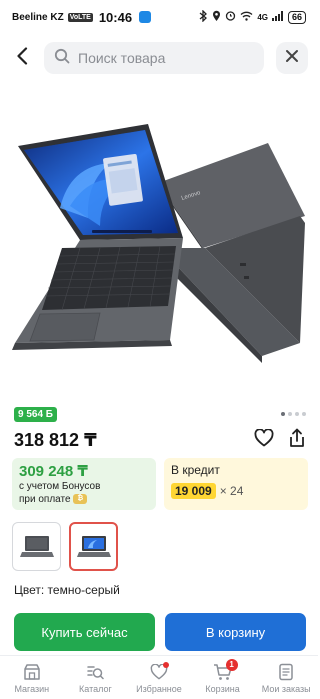  What do you see at coordinates (286, 688) in the screenshot?
I see `nav-label-orders: Мои заказы` at bounding box center [286, 688].